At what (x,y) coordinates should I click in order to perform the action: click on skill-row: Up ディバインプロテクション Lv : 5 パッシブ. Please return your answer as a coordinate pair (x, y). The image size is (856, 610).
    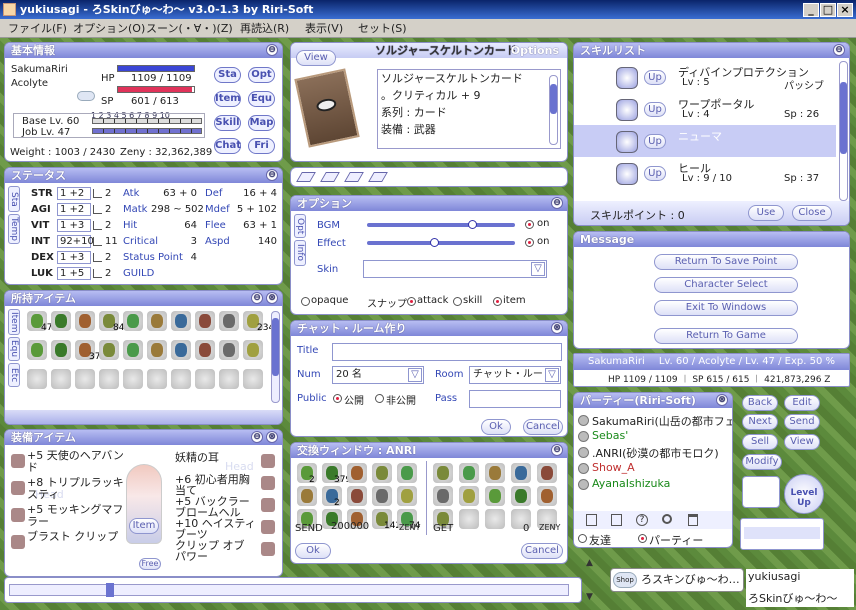
    Looking at the image, I should click on (705, 77).